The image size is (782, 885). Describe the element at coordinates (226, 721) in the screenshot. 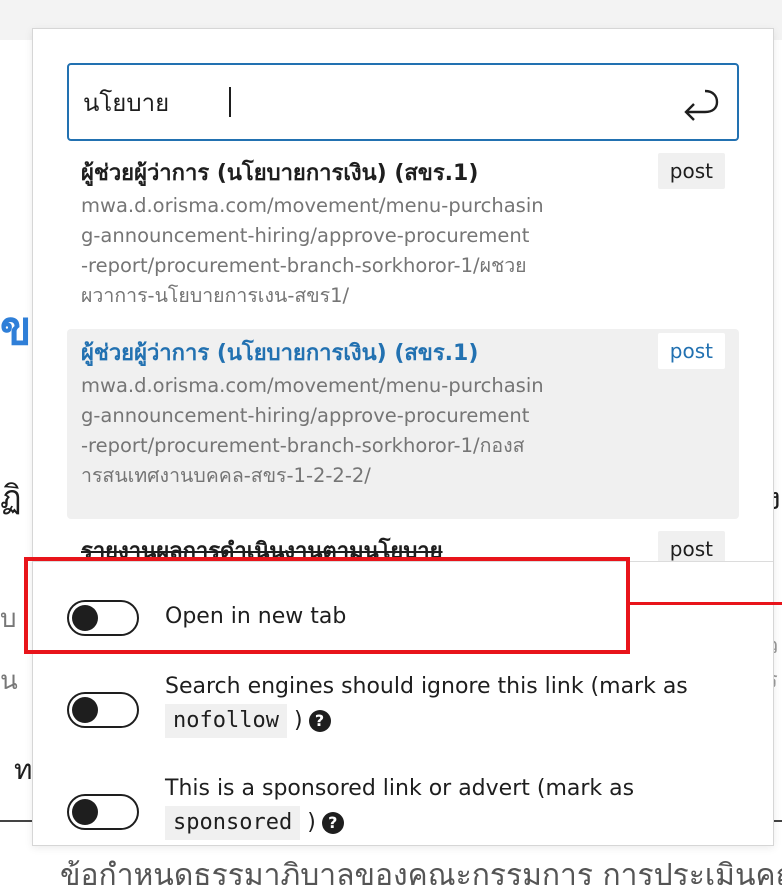

I see `nofollow-code: nofollow` at that location.